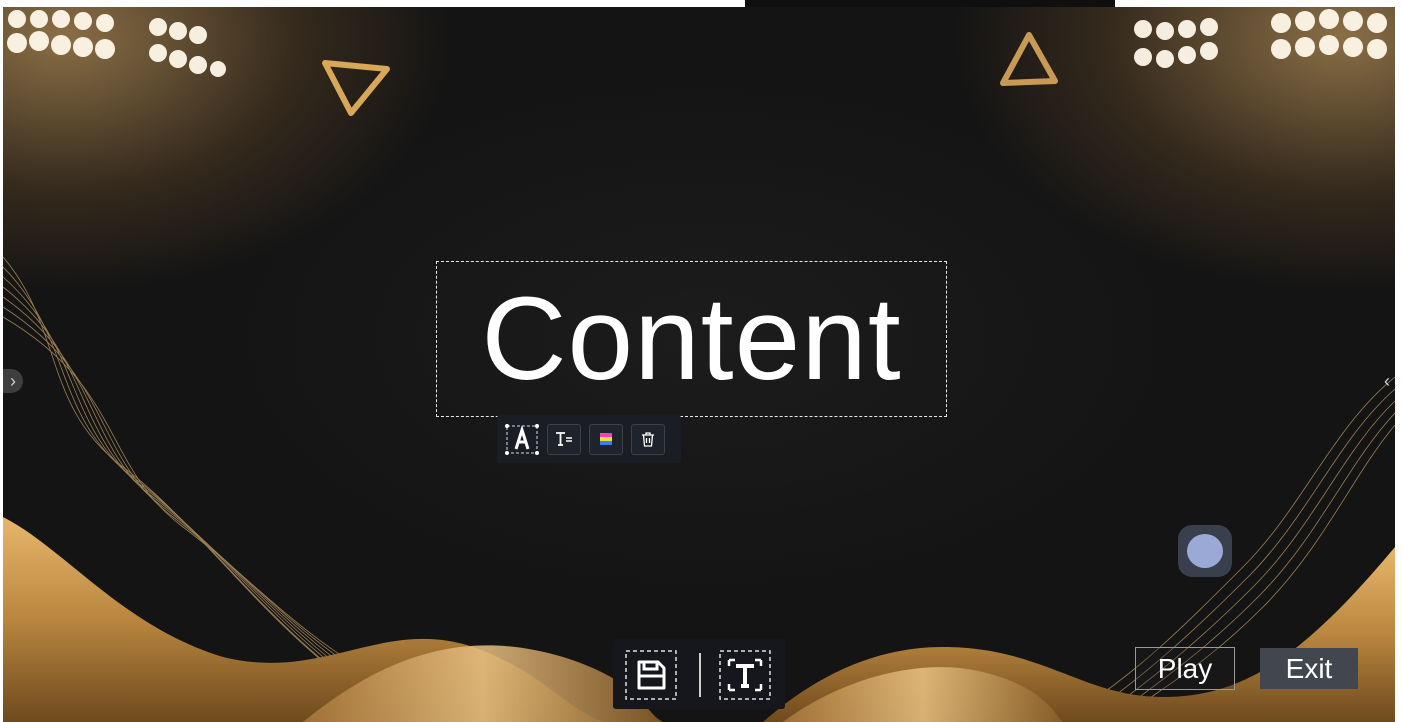 This screenshot has width=1402, height=722. I want to click on text-color-button, so click(606, 439).